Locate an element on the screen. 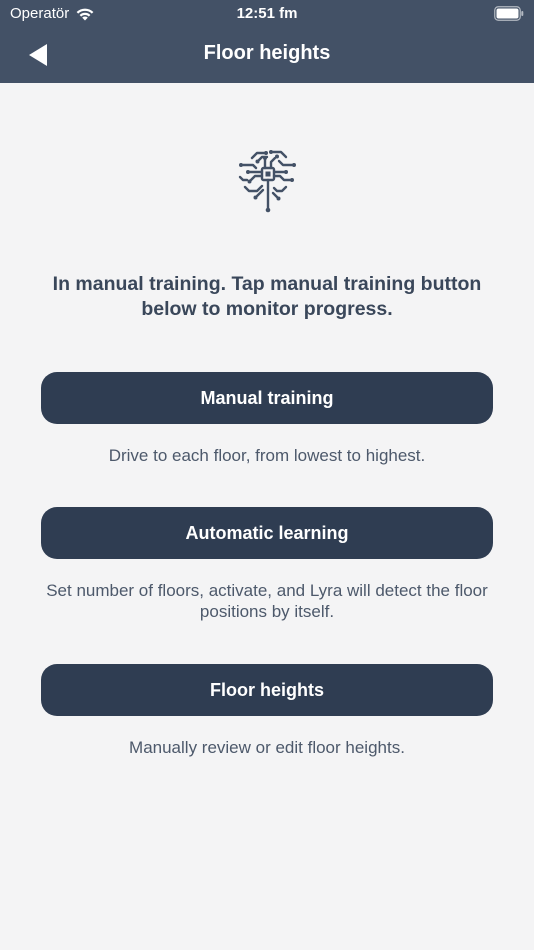  automatic-learning-button: Automatic learning is located at coordinates (267, 533).